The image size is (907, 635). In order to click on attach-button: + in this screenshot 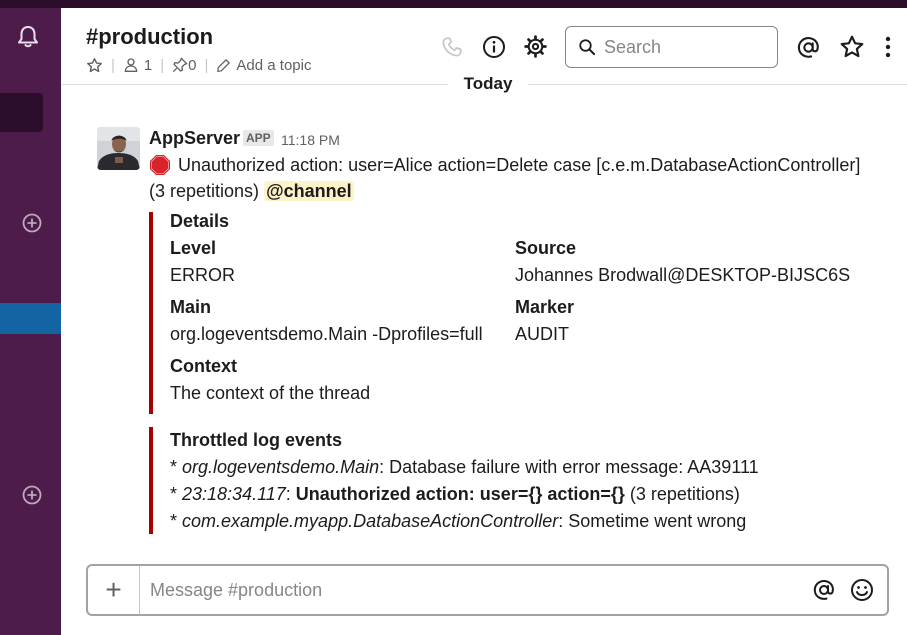, I will do `click(114, 590)`.